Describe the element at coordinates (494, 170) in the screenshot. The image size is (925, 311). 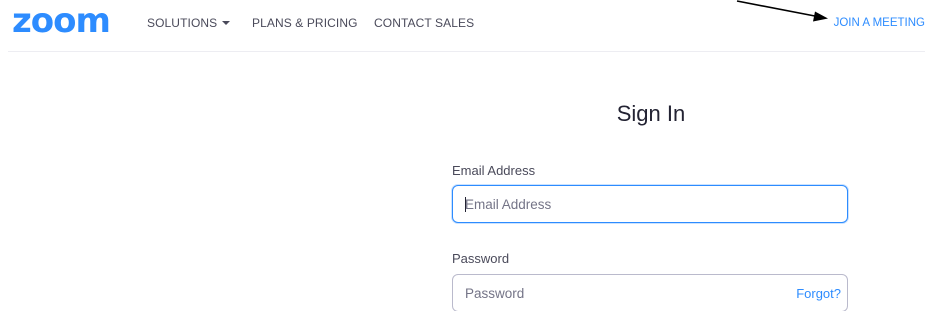
I see `email-label: Email Address` at that location.